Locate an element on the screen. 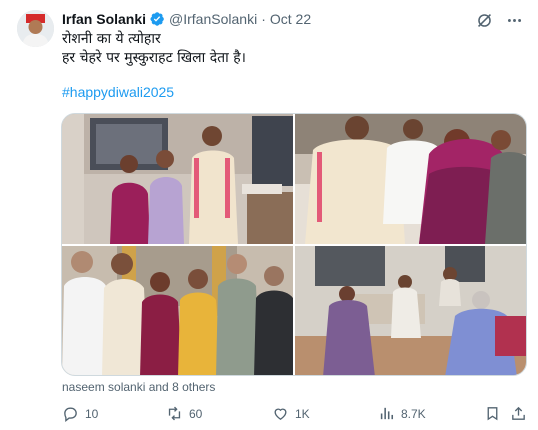 The image size is (538, 430). share-button is located at coordinates (521, 413).